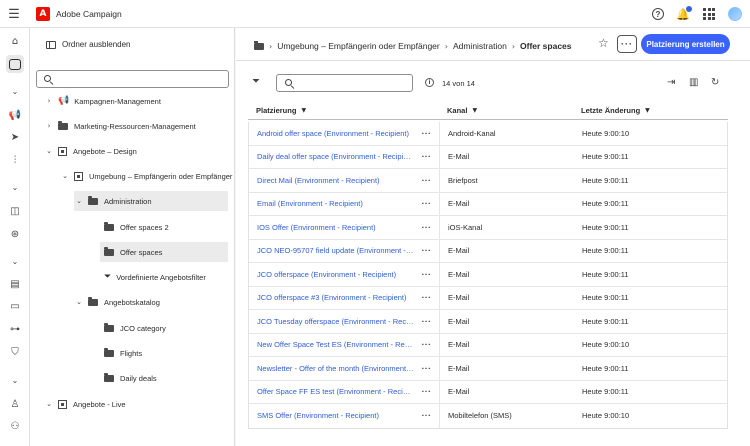 Image resolution: width=750 pixels, height=446 pixels. Describe the element at coordinates (117, 302) in the screenshot. I see `tree-item-angebotskatalog: ⌄ Angebotskatalog` at that location.